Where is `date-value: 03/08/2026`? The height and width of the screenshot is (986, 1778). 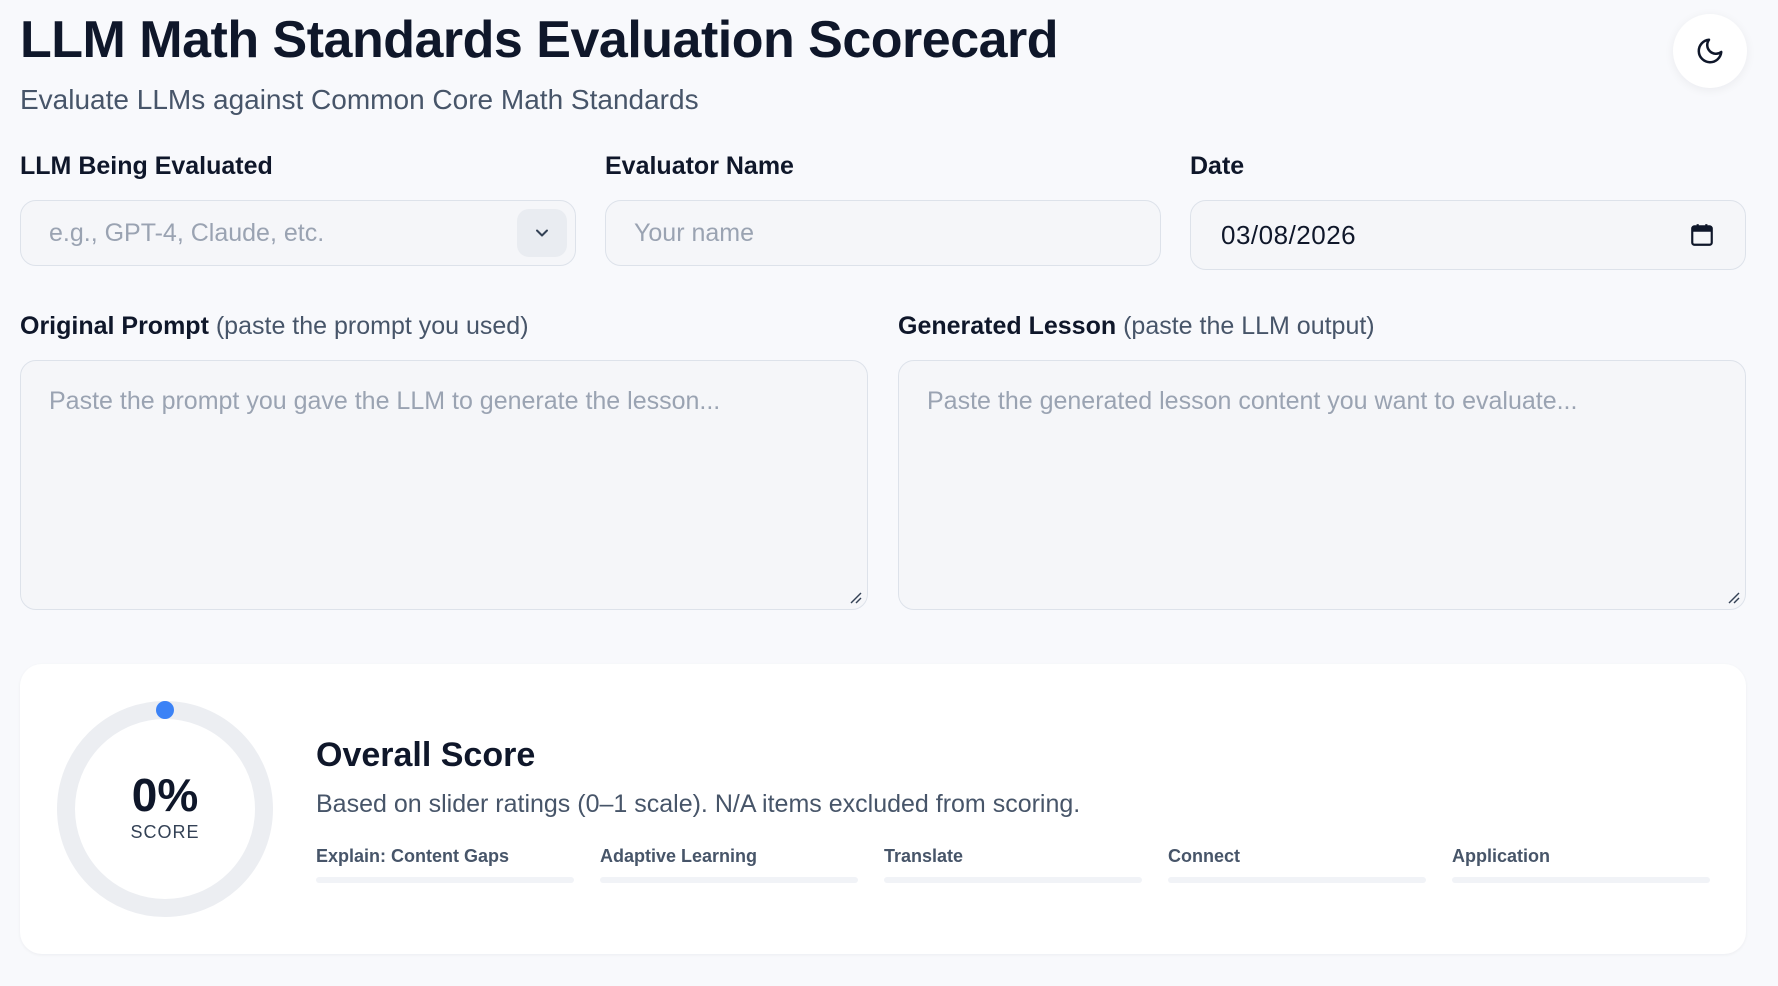
date-value: 03/08/2026 is located at coordinates (1289, 234).